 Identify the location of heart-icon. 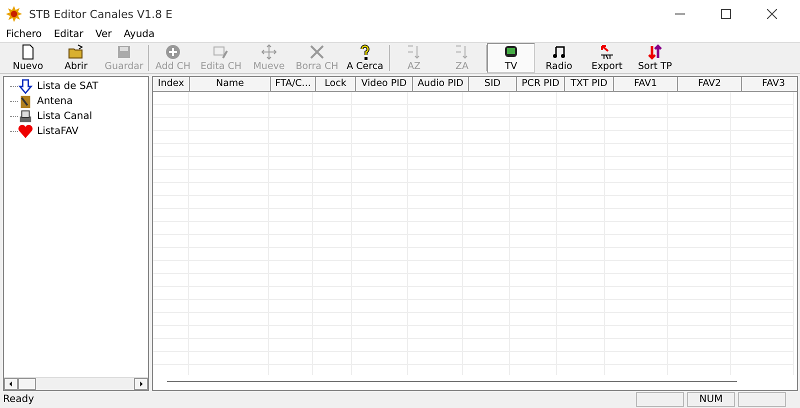
(25, 131).